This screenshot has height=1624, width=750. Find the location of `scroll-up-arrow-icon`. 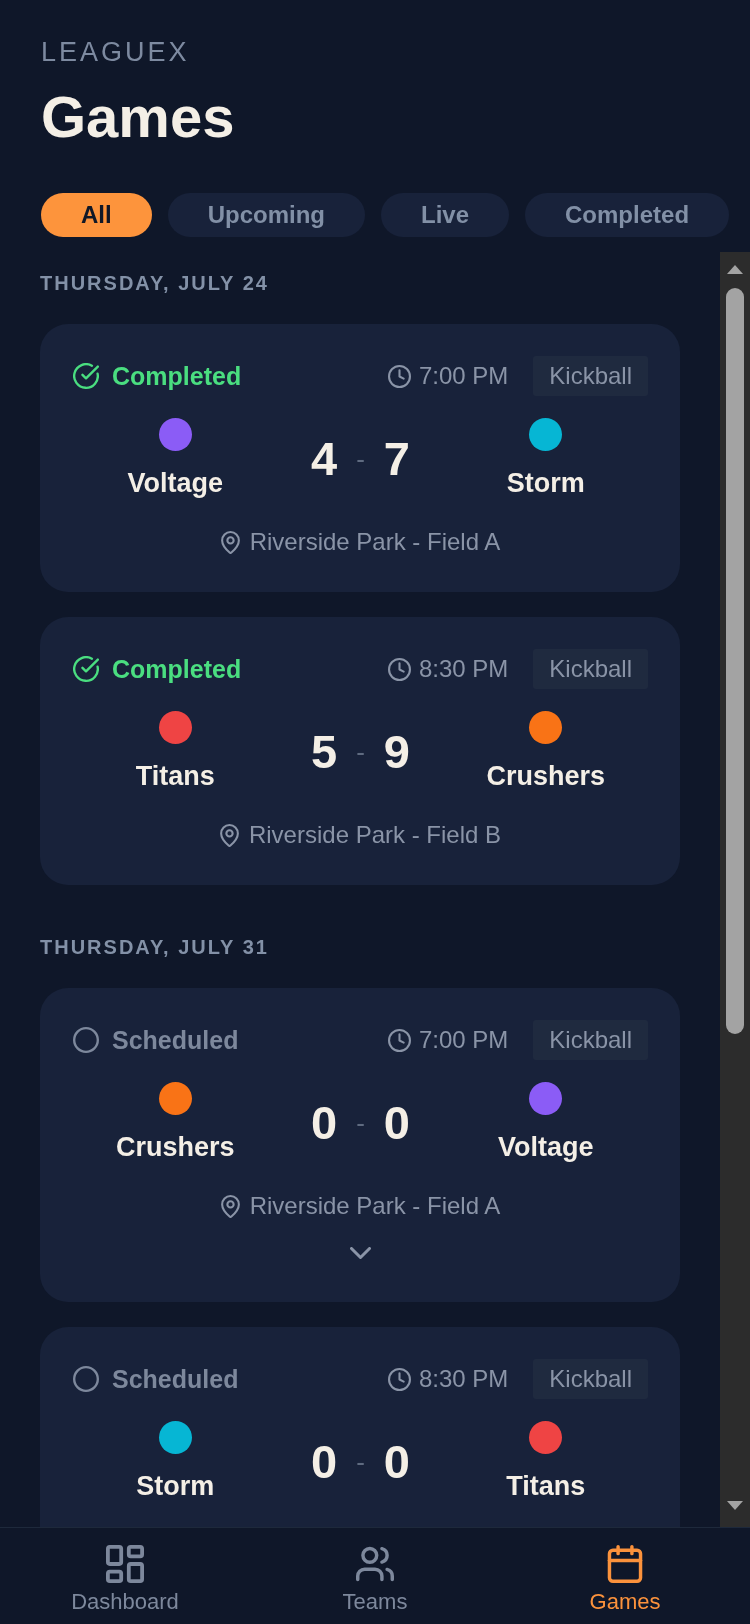

scroll-up-arrow-icon is located at coordinates (735, 269).